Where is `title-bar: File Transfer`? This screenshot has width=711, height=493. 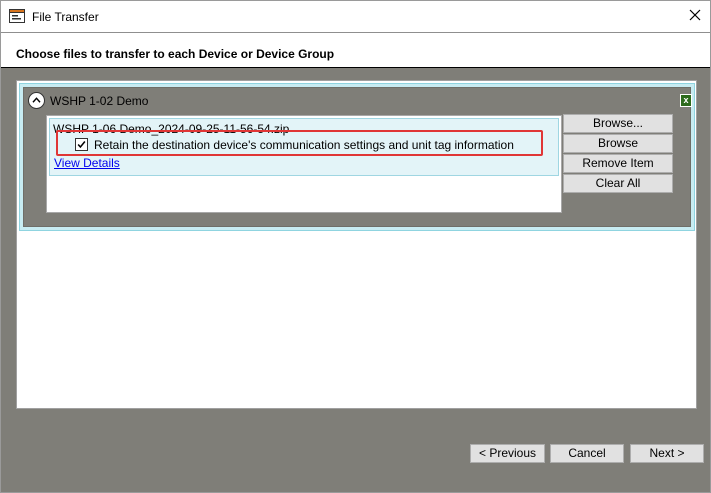 title-bar: File Transfer is located at coordinates (355, 16).